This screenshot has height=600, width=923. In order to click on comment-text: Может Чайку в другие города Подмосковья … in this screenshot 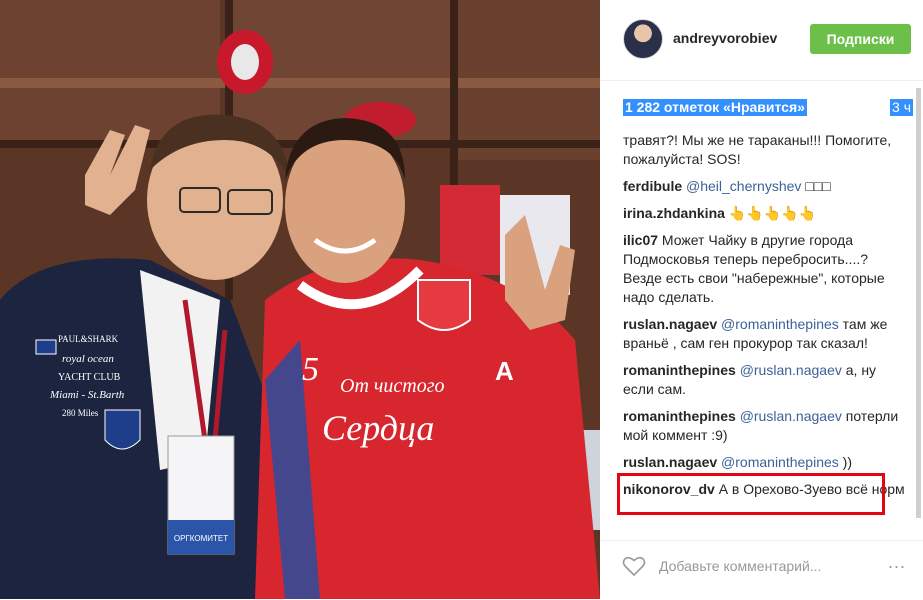, I will do `click(754, 268)`.